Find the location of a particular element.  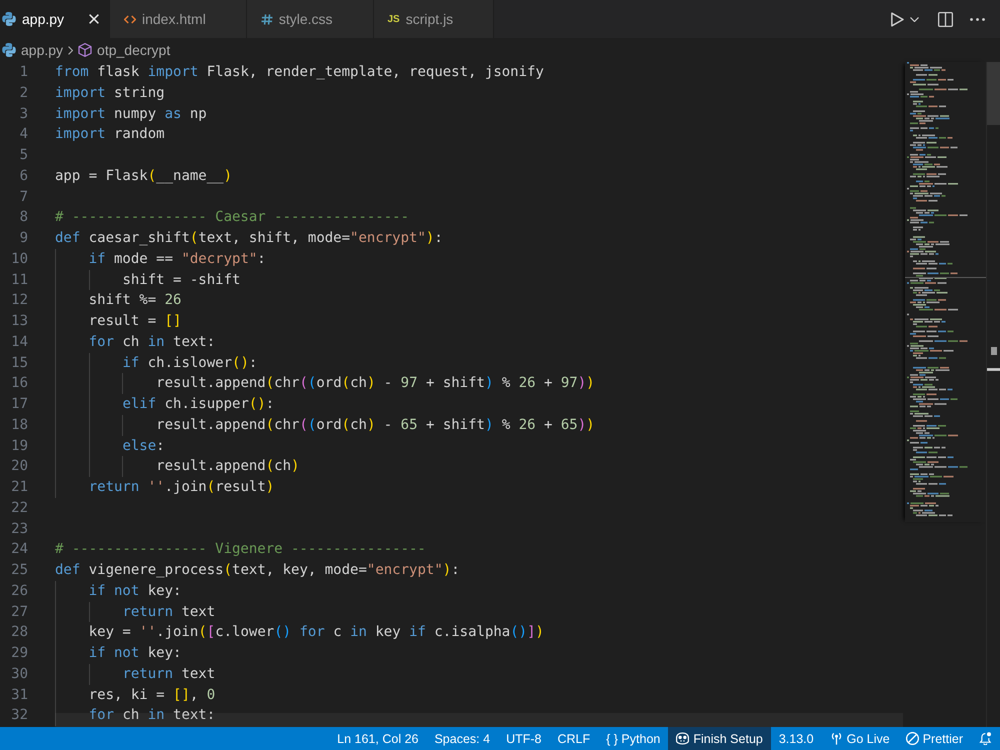

code-line: def vigenere_process(text, key, mode="encrypt"): is located at coordinates (257, 570).